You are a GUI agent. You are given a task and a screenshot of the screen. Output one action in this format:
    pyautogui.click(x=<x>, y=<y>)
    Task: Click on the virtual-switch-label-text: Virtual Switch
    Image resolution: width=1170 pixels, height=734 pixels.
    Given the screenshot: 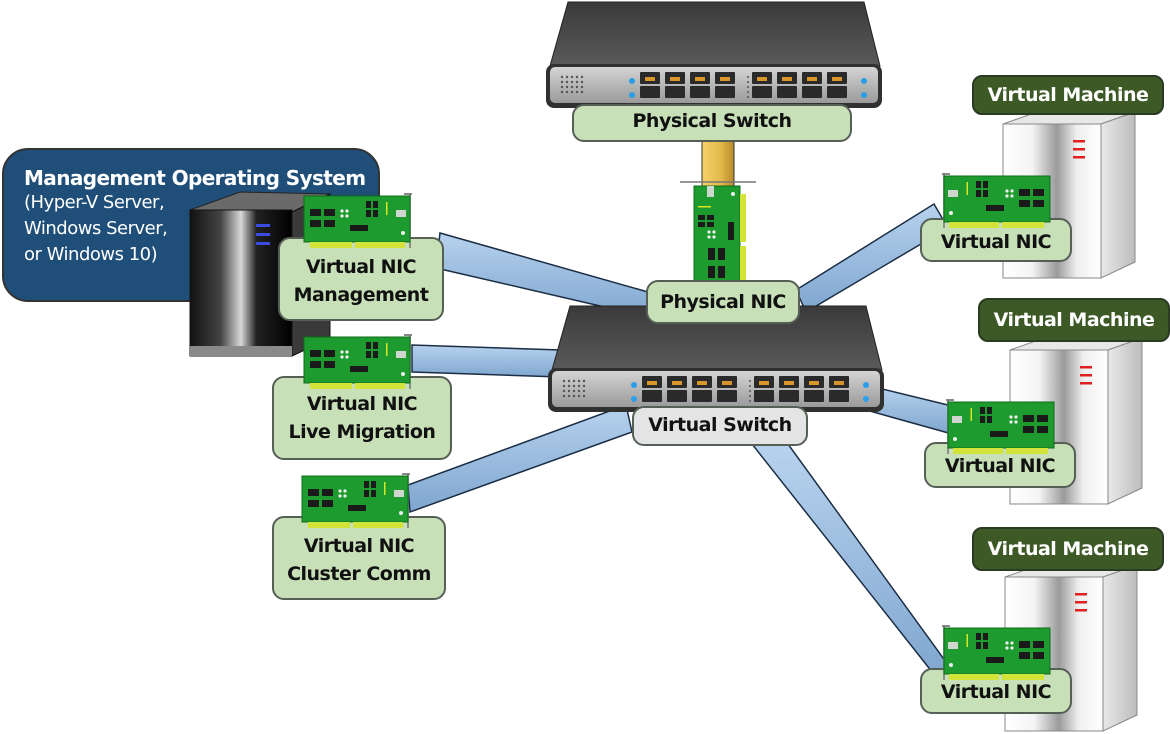 What is the action you would take?
    pyautogui.click(x=720, y=425)
    